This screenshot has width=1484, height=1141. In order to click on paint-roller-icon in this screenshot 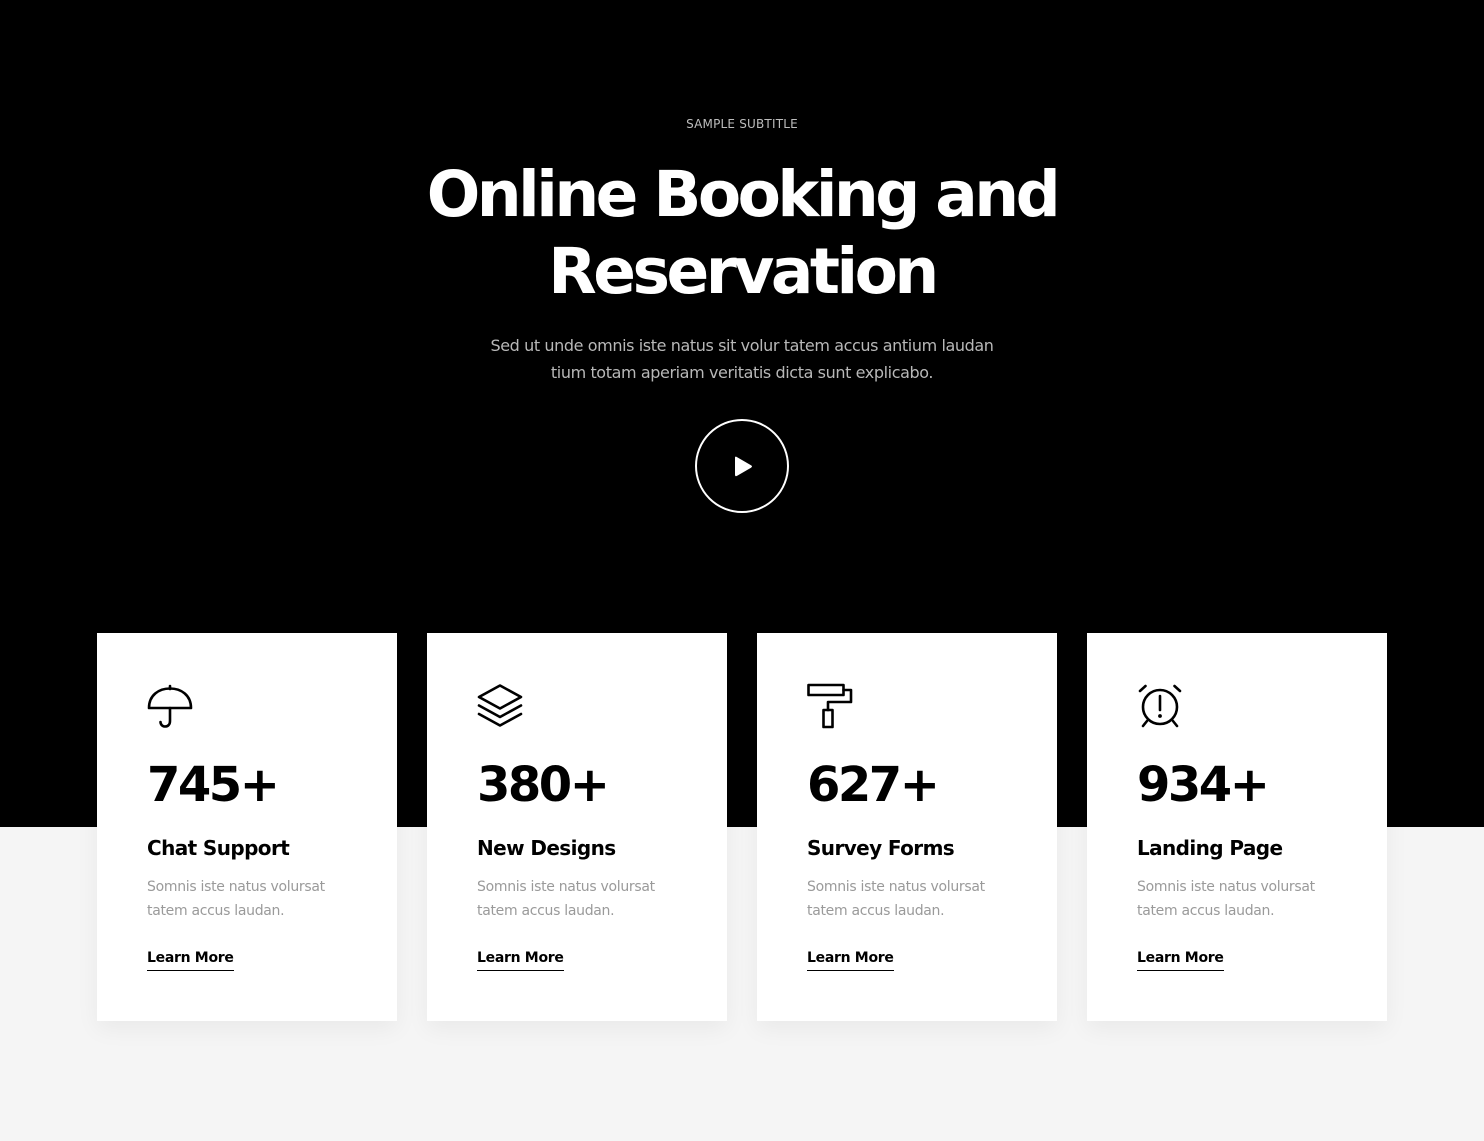, I will do `click(830, 706)`.